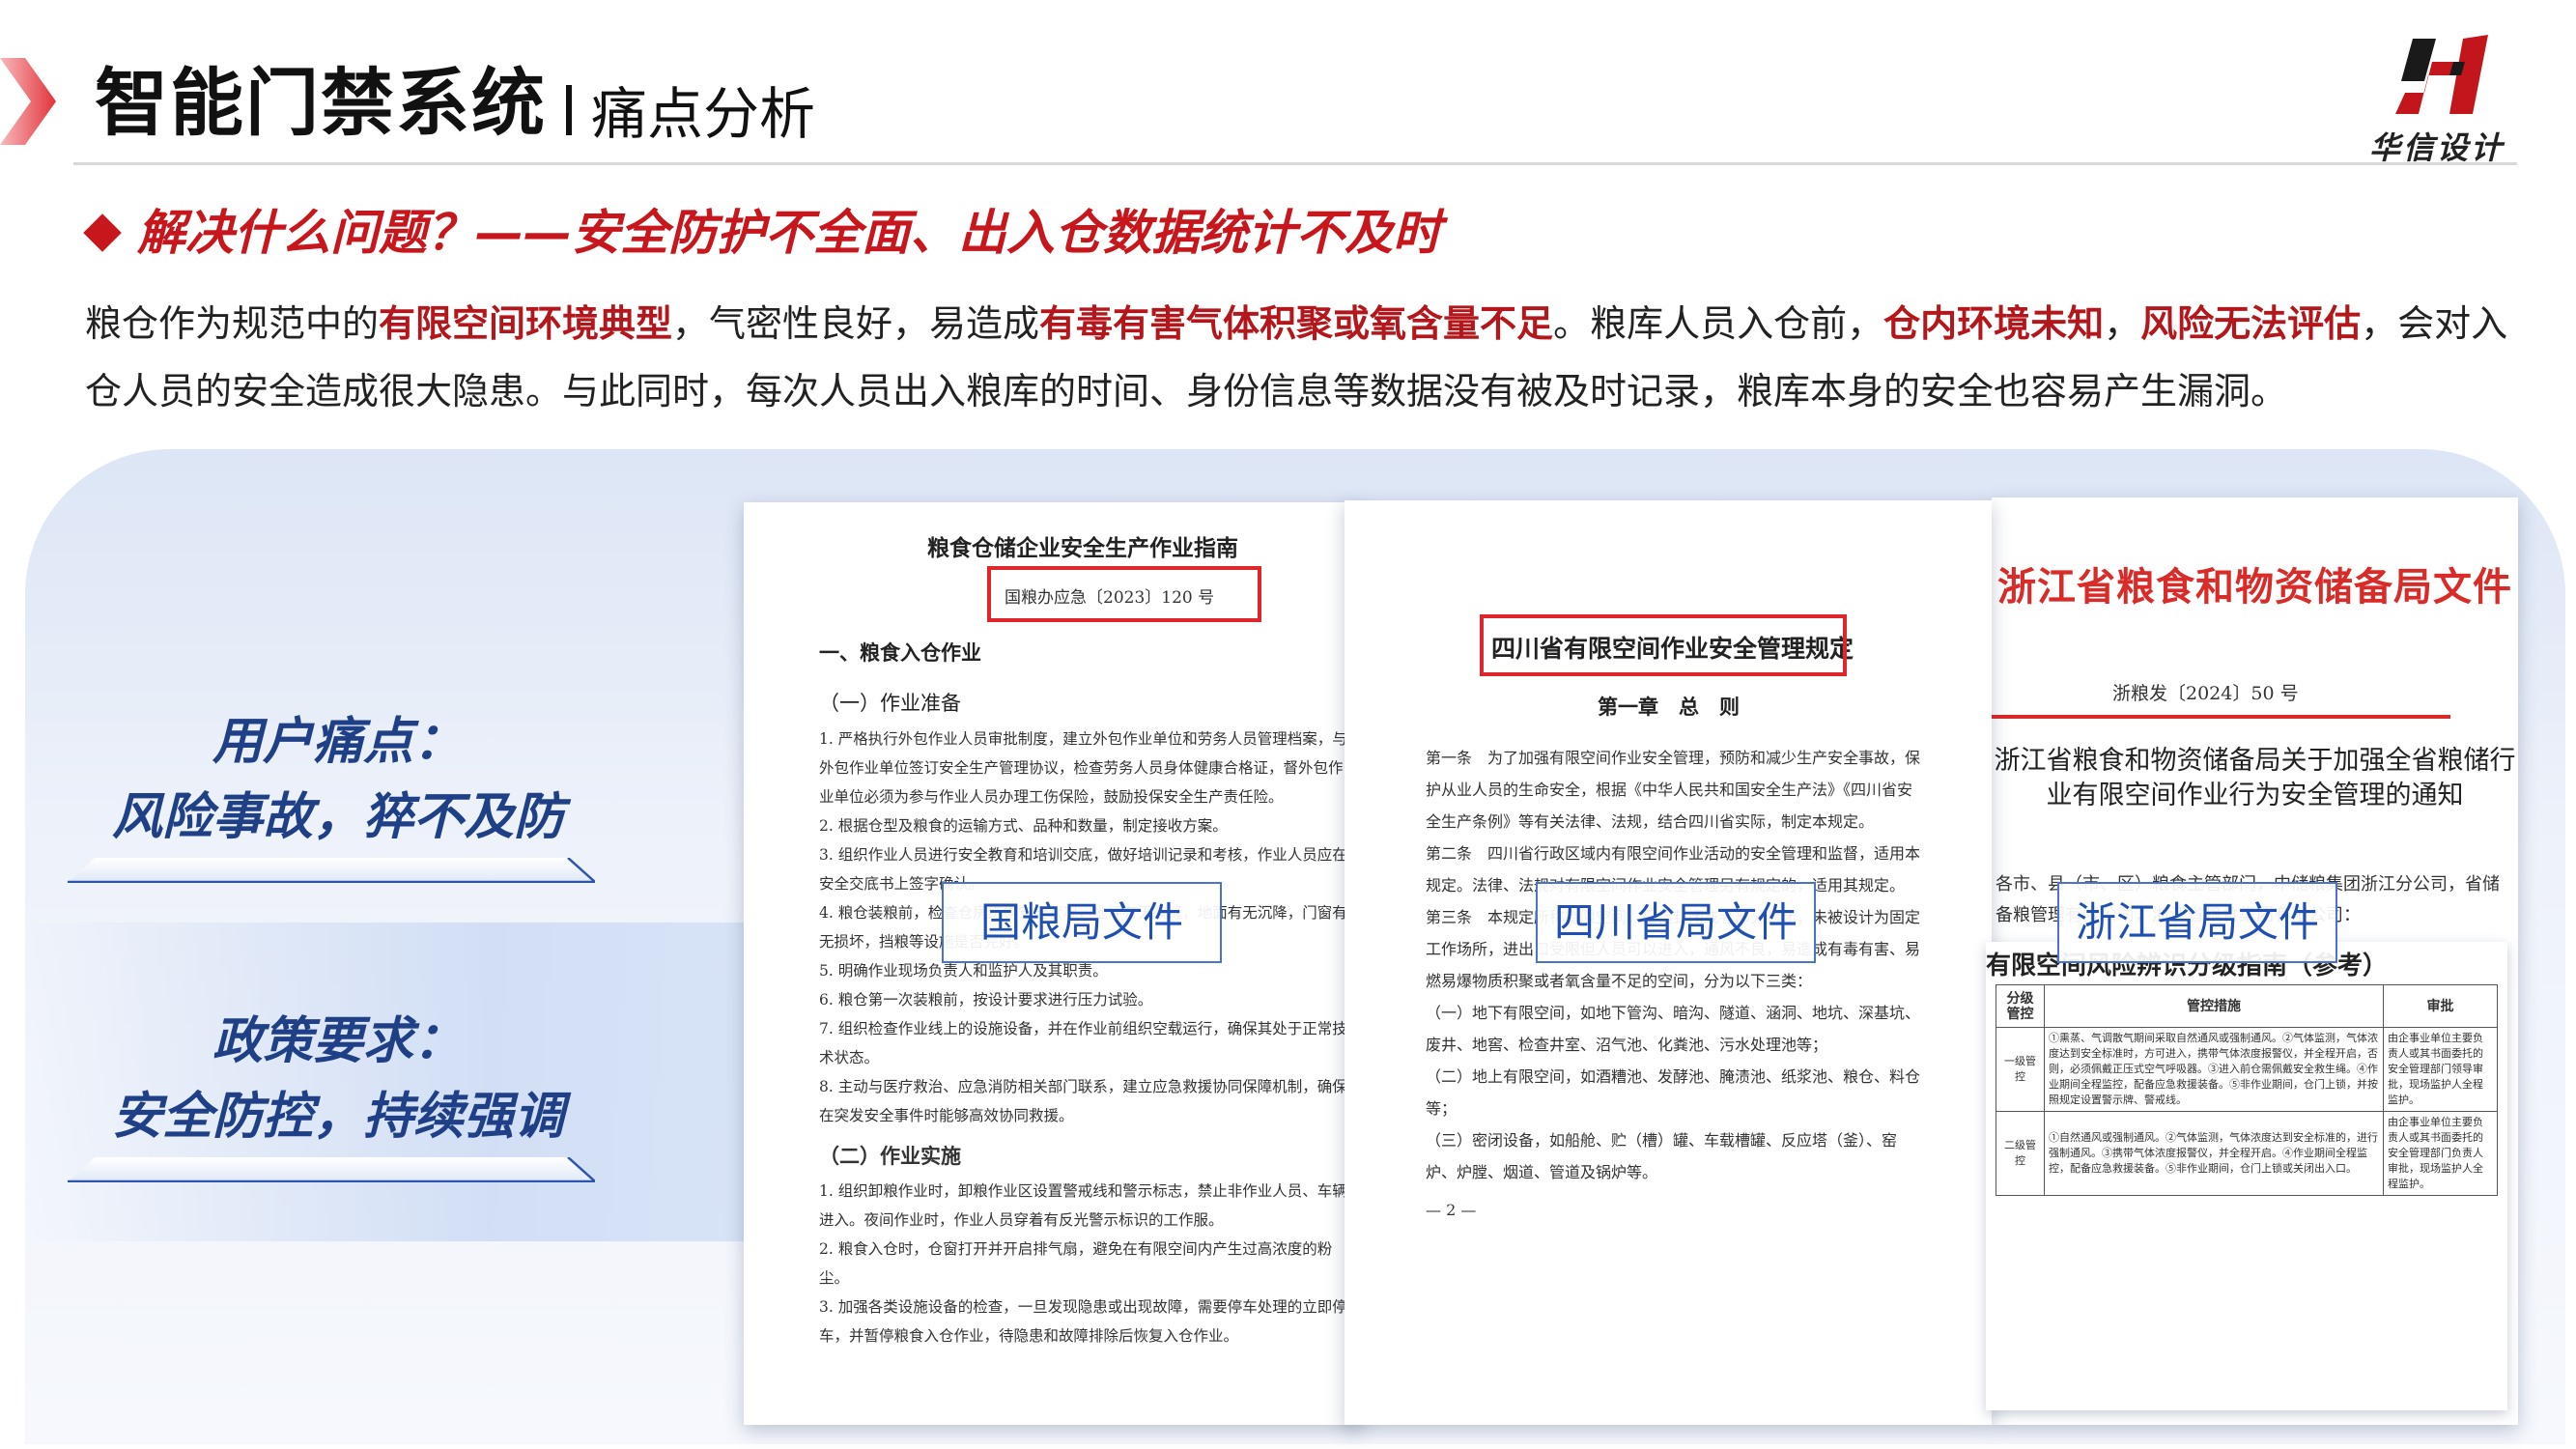 Image resolution: width=2576 pixels, height=1449 pixels. What do you see at coordinates (2251, 323) in the screenshot?
I see `intro-highlight: 风险无法评估` at bounding box center [2251, 323].